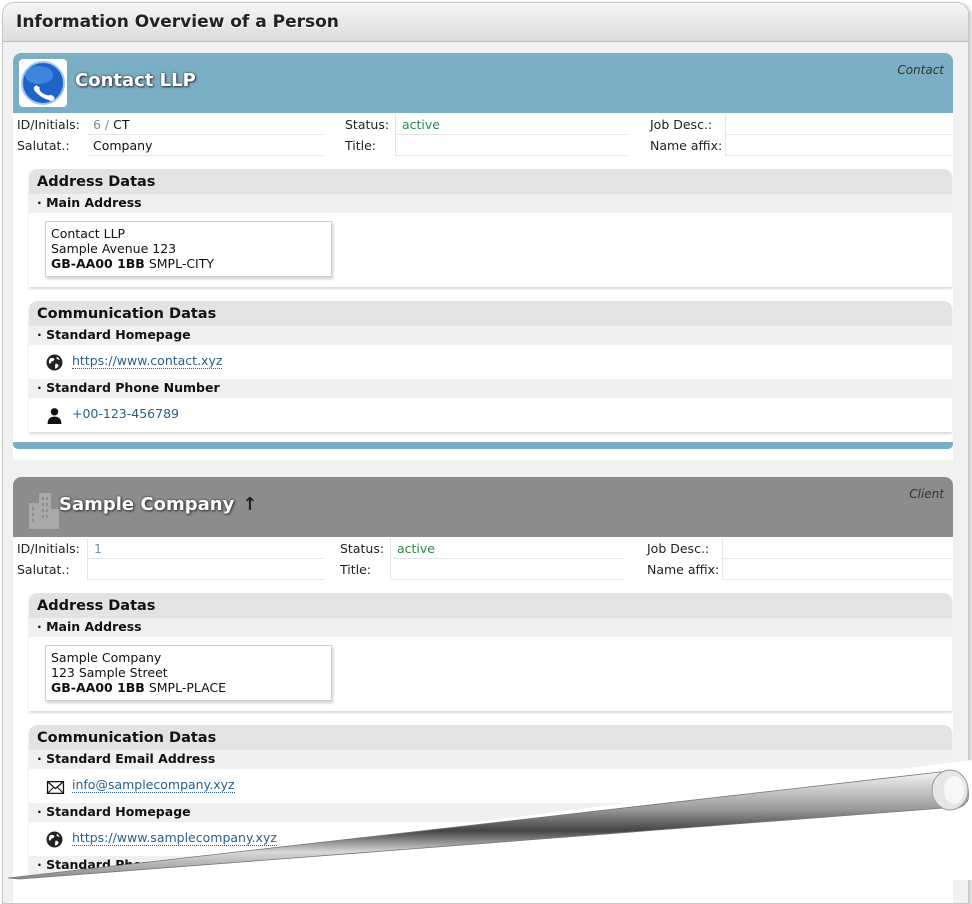  Describe the element at coordinates (135, 80) in the screenshot. I see `contact-name: Contact LLP` at that location.